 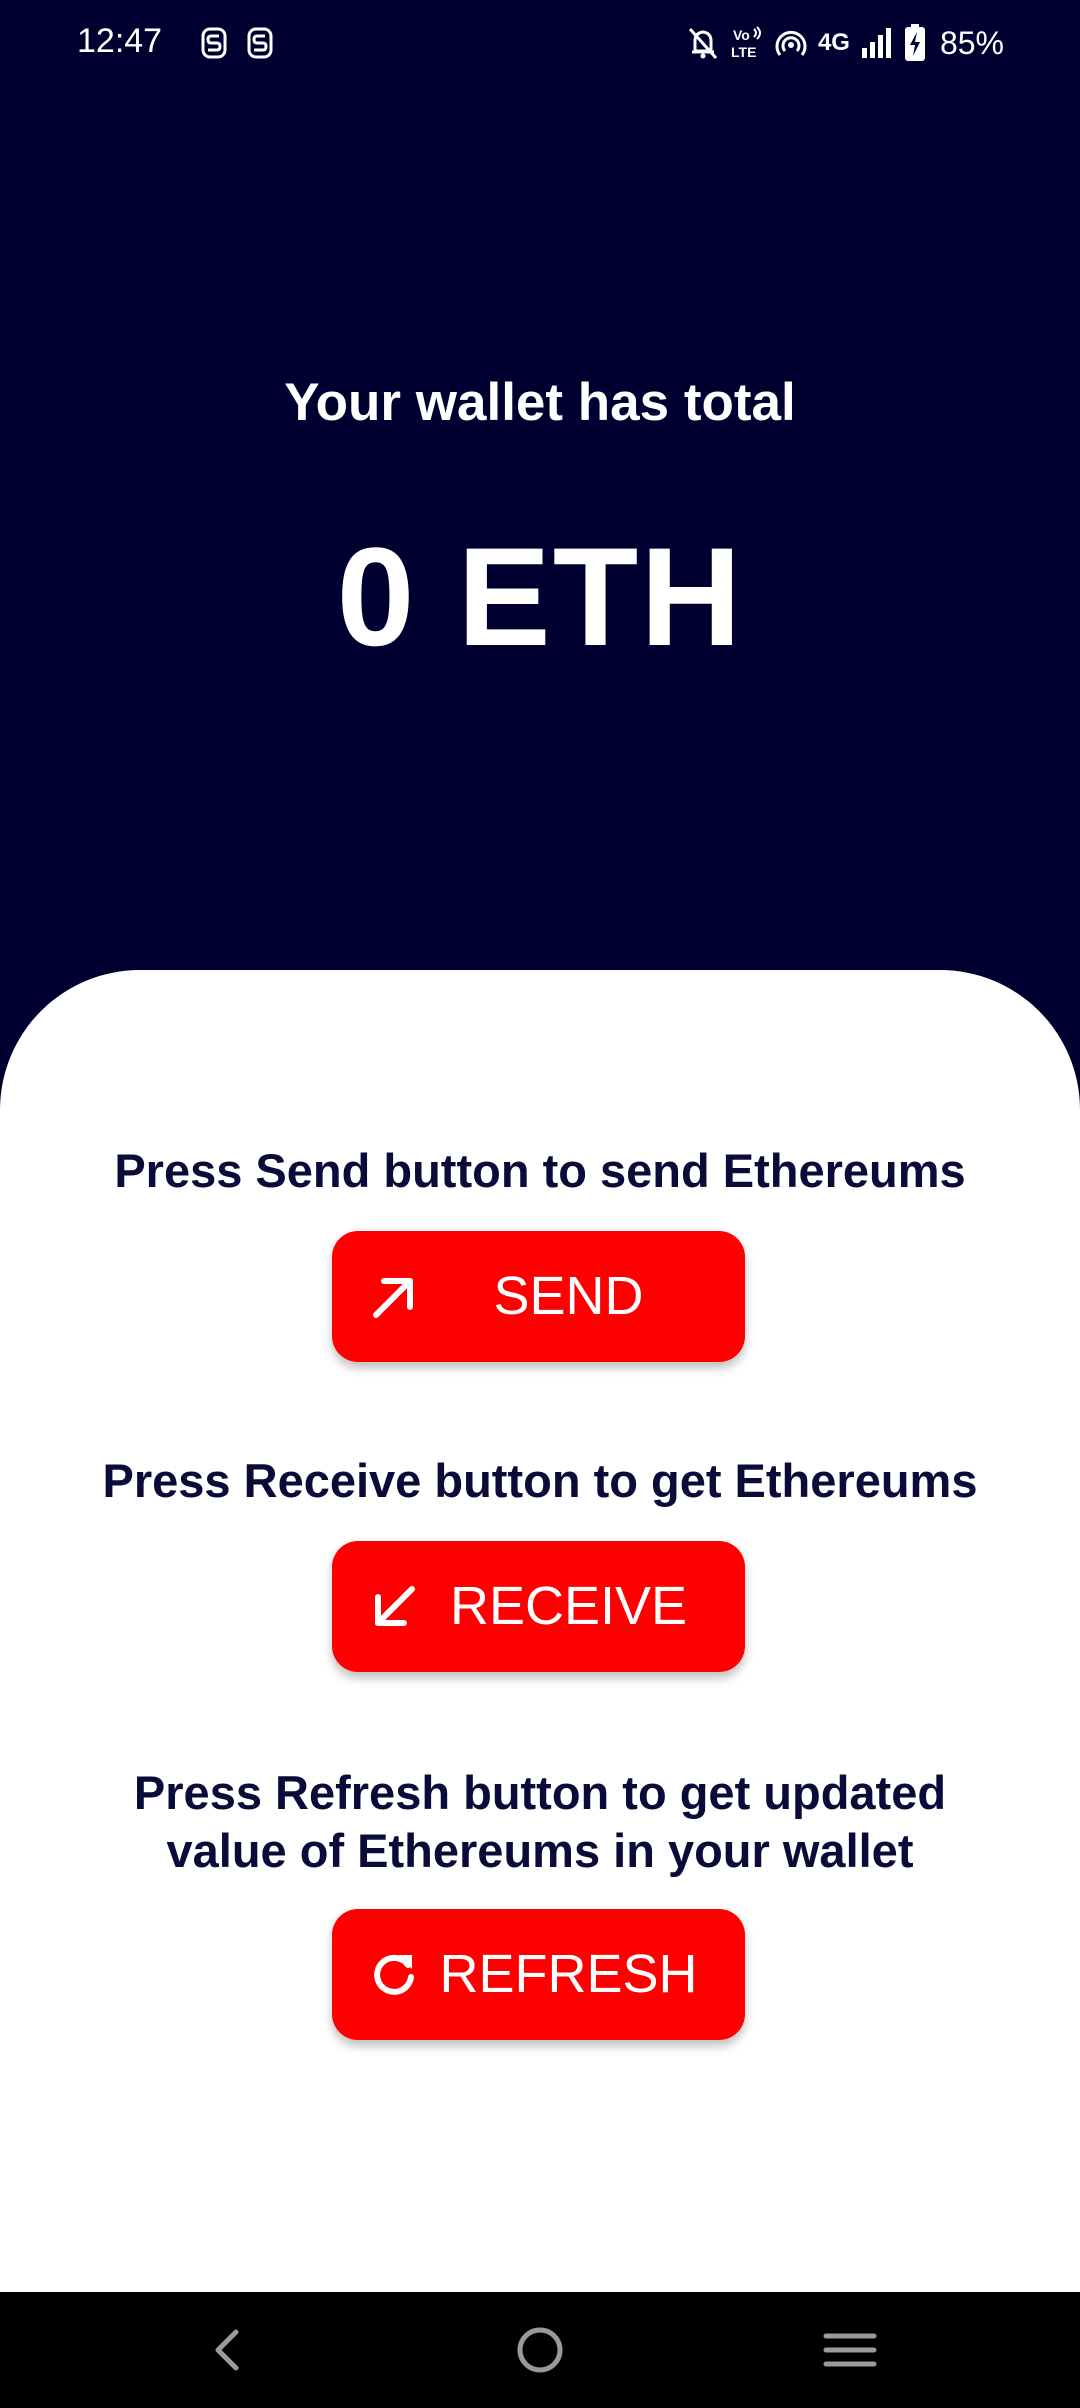 What do you see at coordinates (971, 43) in the screenshot?
I see `battery-percent: 85%` at bounding box center [971, 43].